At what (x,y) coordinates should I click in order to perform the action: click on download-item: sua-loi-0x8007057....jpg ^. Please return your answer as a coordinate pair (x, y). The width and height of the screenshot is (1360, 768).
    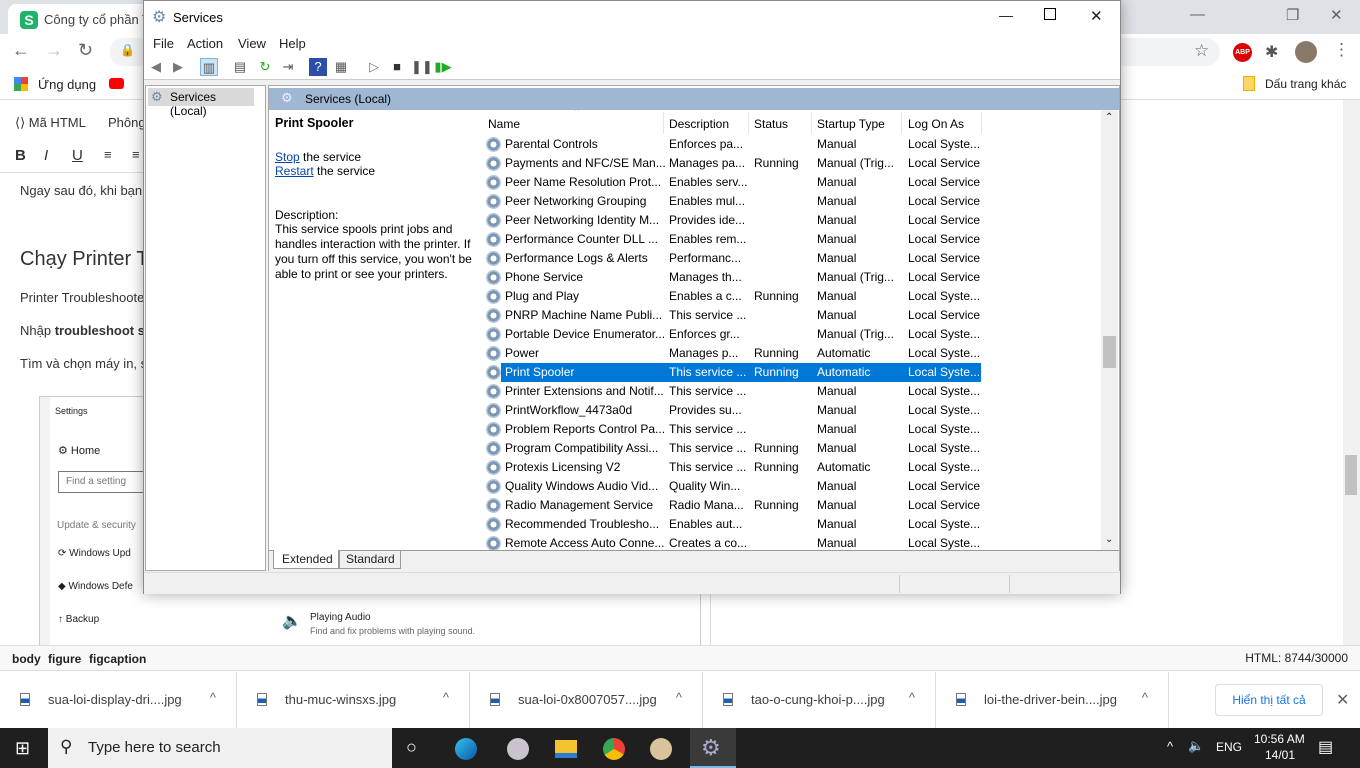
    Looking at the image, I should click on (586, 700).